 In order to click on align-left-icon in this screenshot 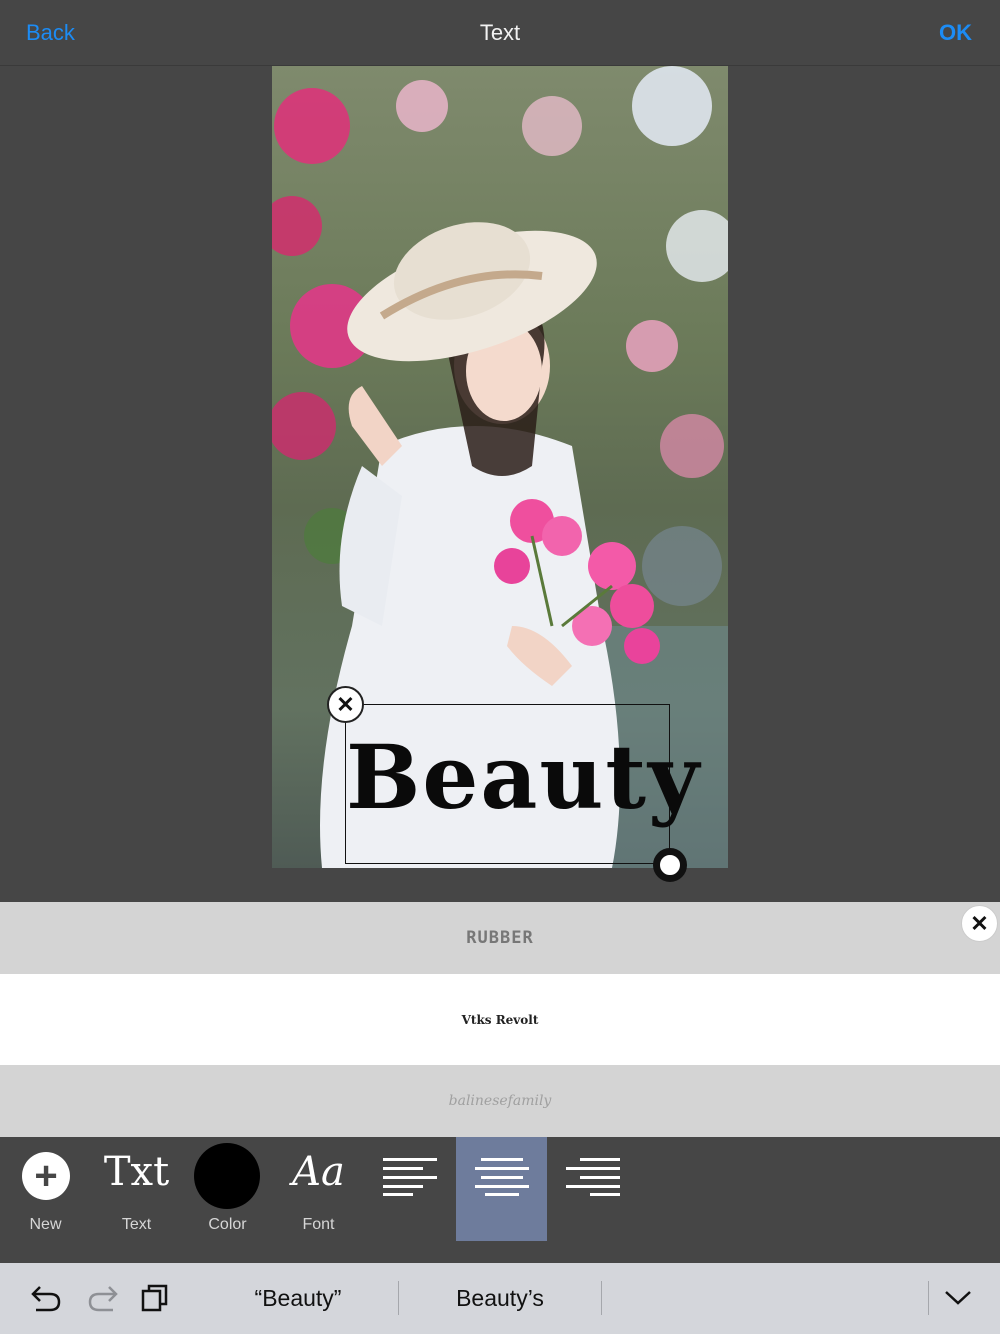, I will do `click(410, 1177)`.